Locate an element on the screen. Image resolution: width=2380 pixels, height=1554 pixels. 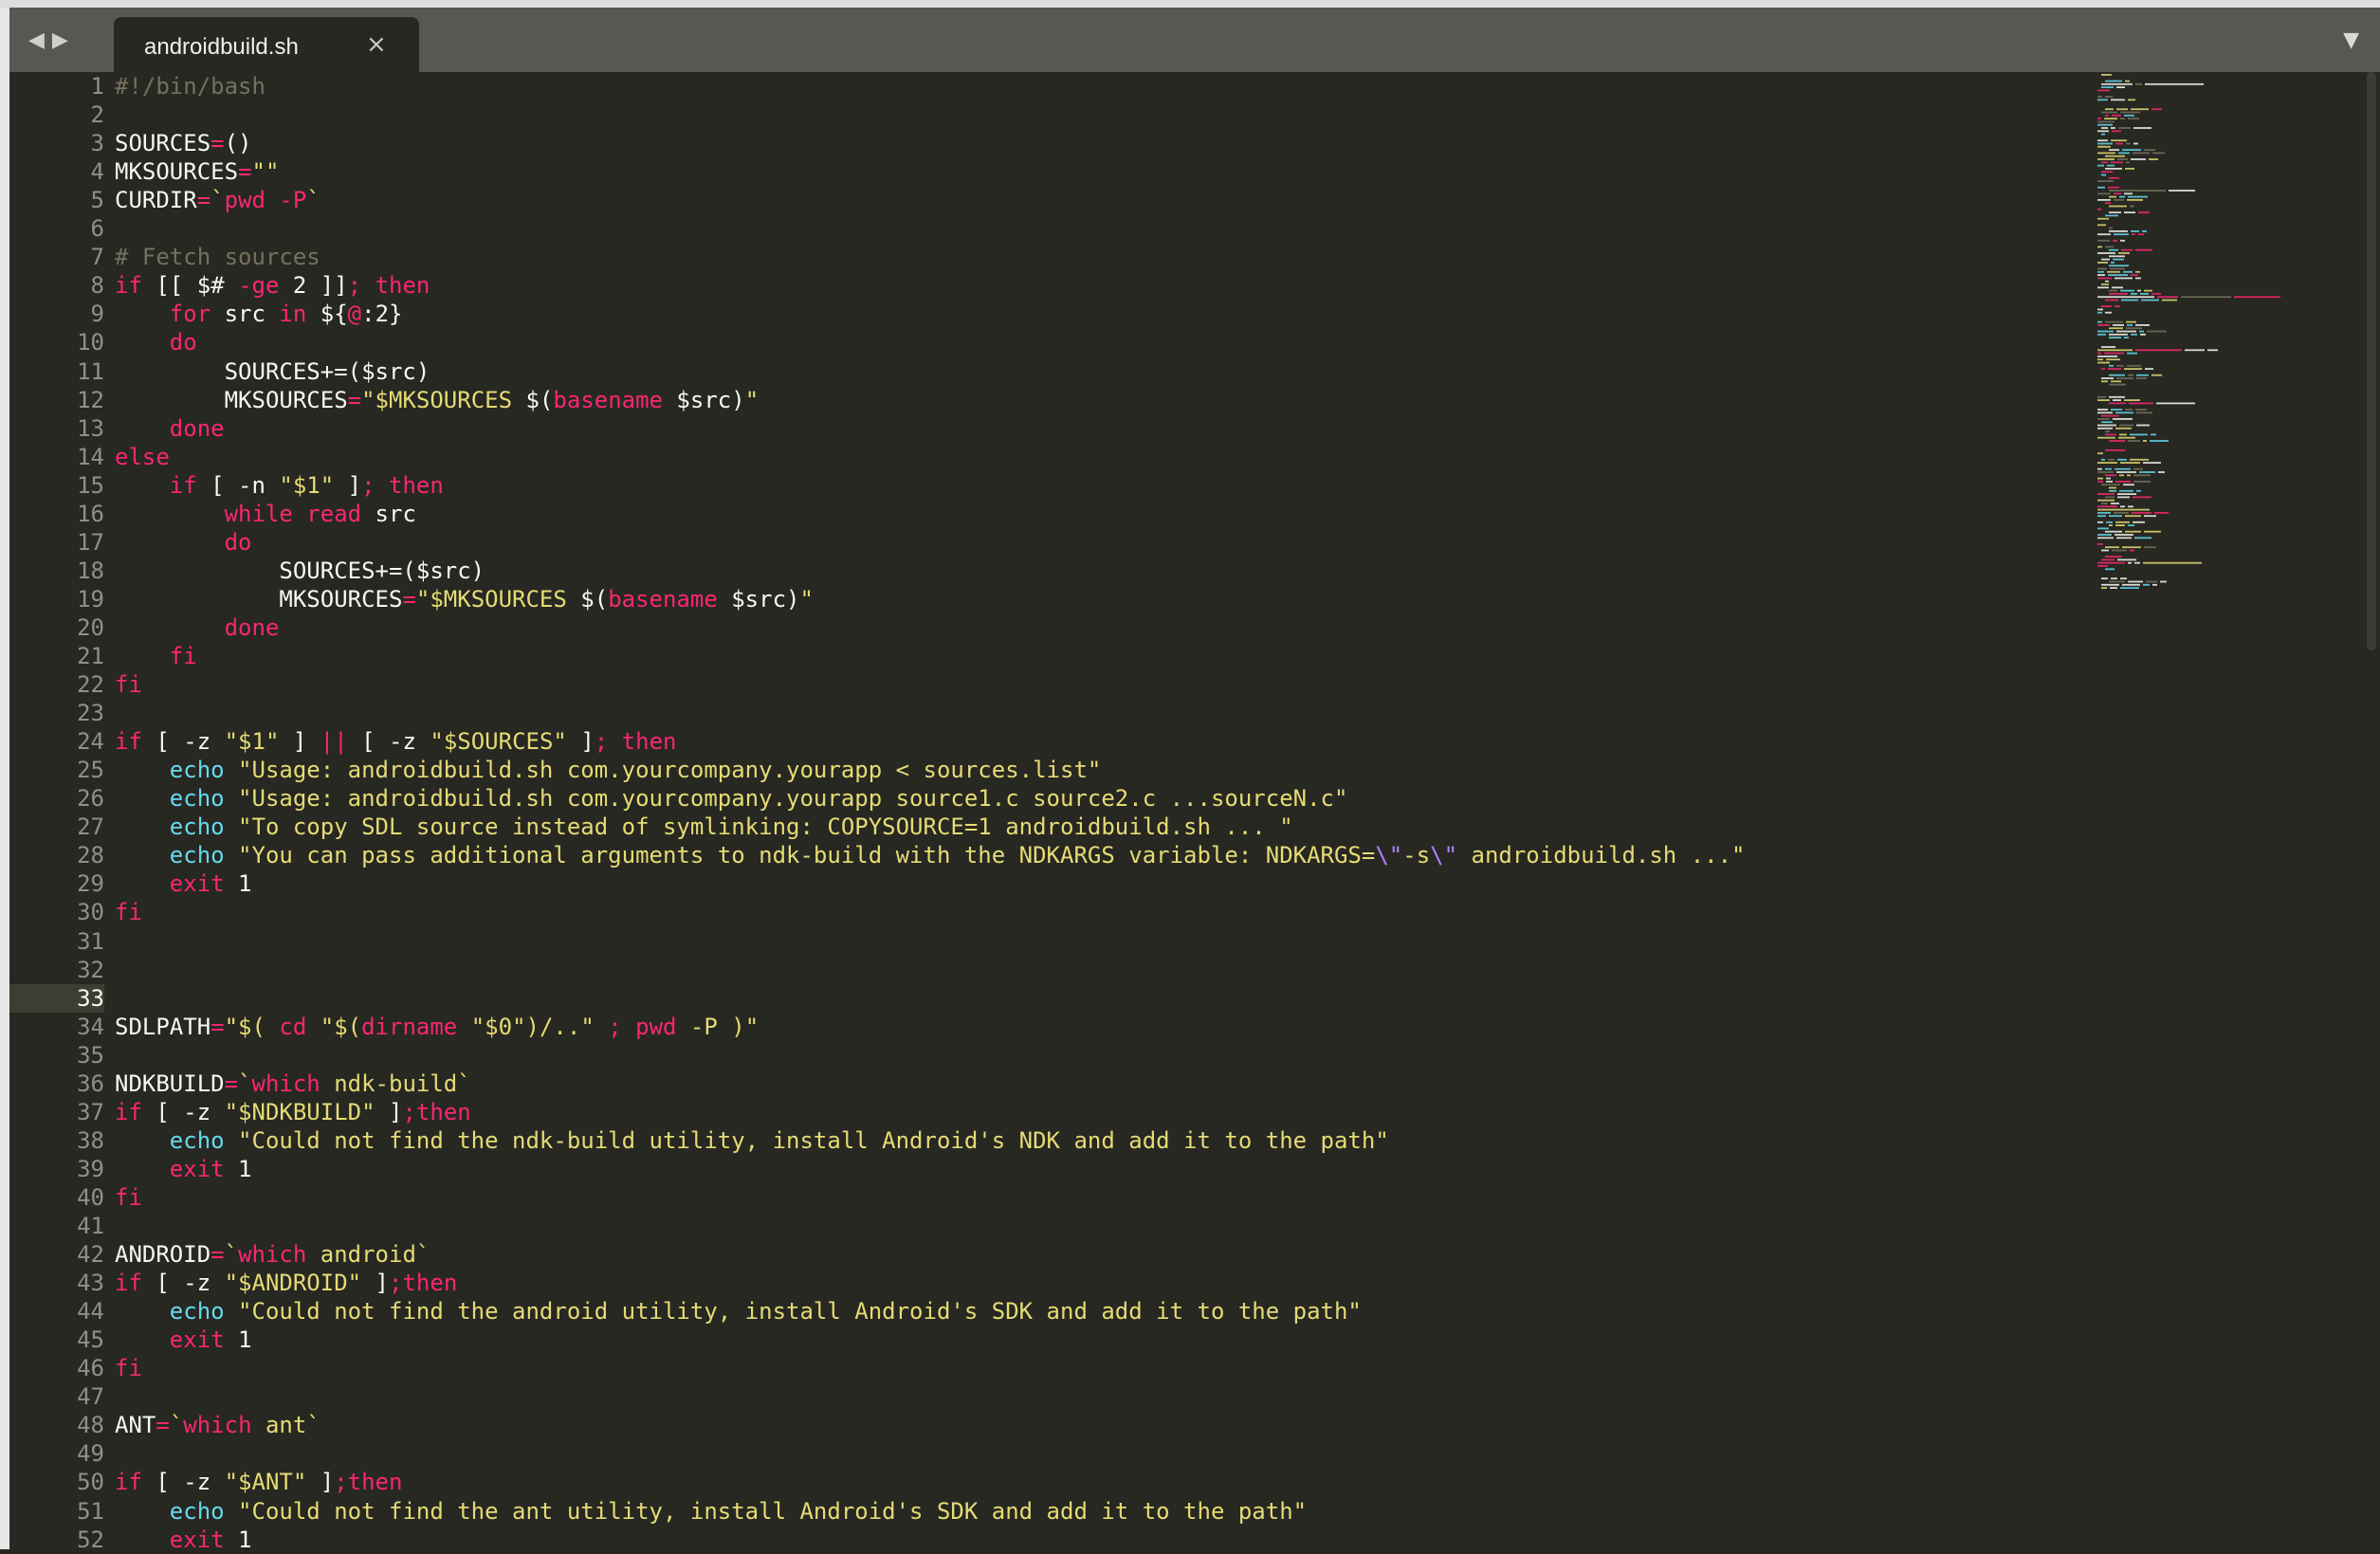
code-token: do is located at coordinates (238, 542).